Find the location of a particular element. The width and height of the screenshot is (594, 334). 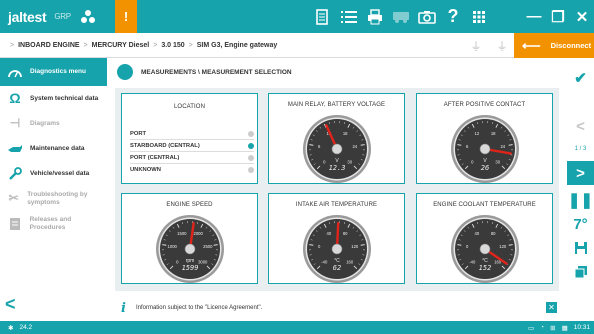

print-icon is located at coordinates (375, 16).